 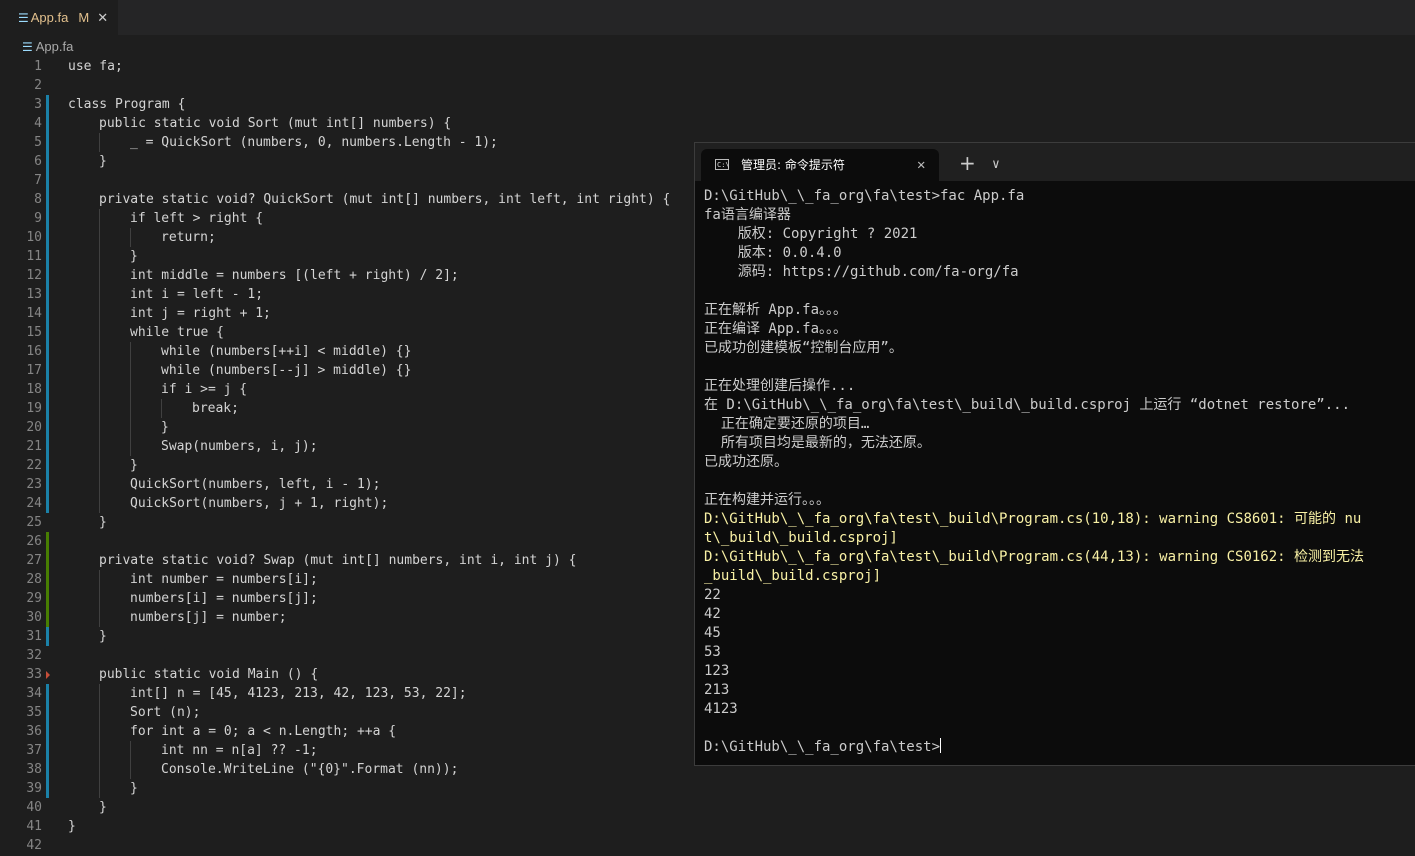 What do you see at coordinates (103, 636) in the screenshot?
I see `code-text: }` at bounding box center [103, 636].